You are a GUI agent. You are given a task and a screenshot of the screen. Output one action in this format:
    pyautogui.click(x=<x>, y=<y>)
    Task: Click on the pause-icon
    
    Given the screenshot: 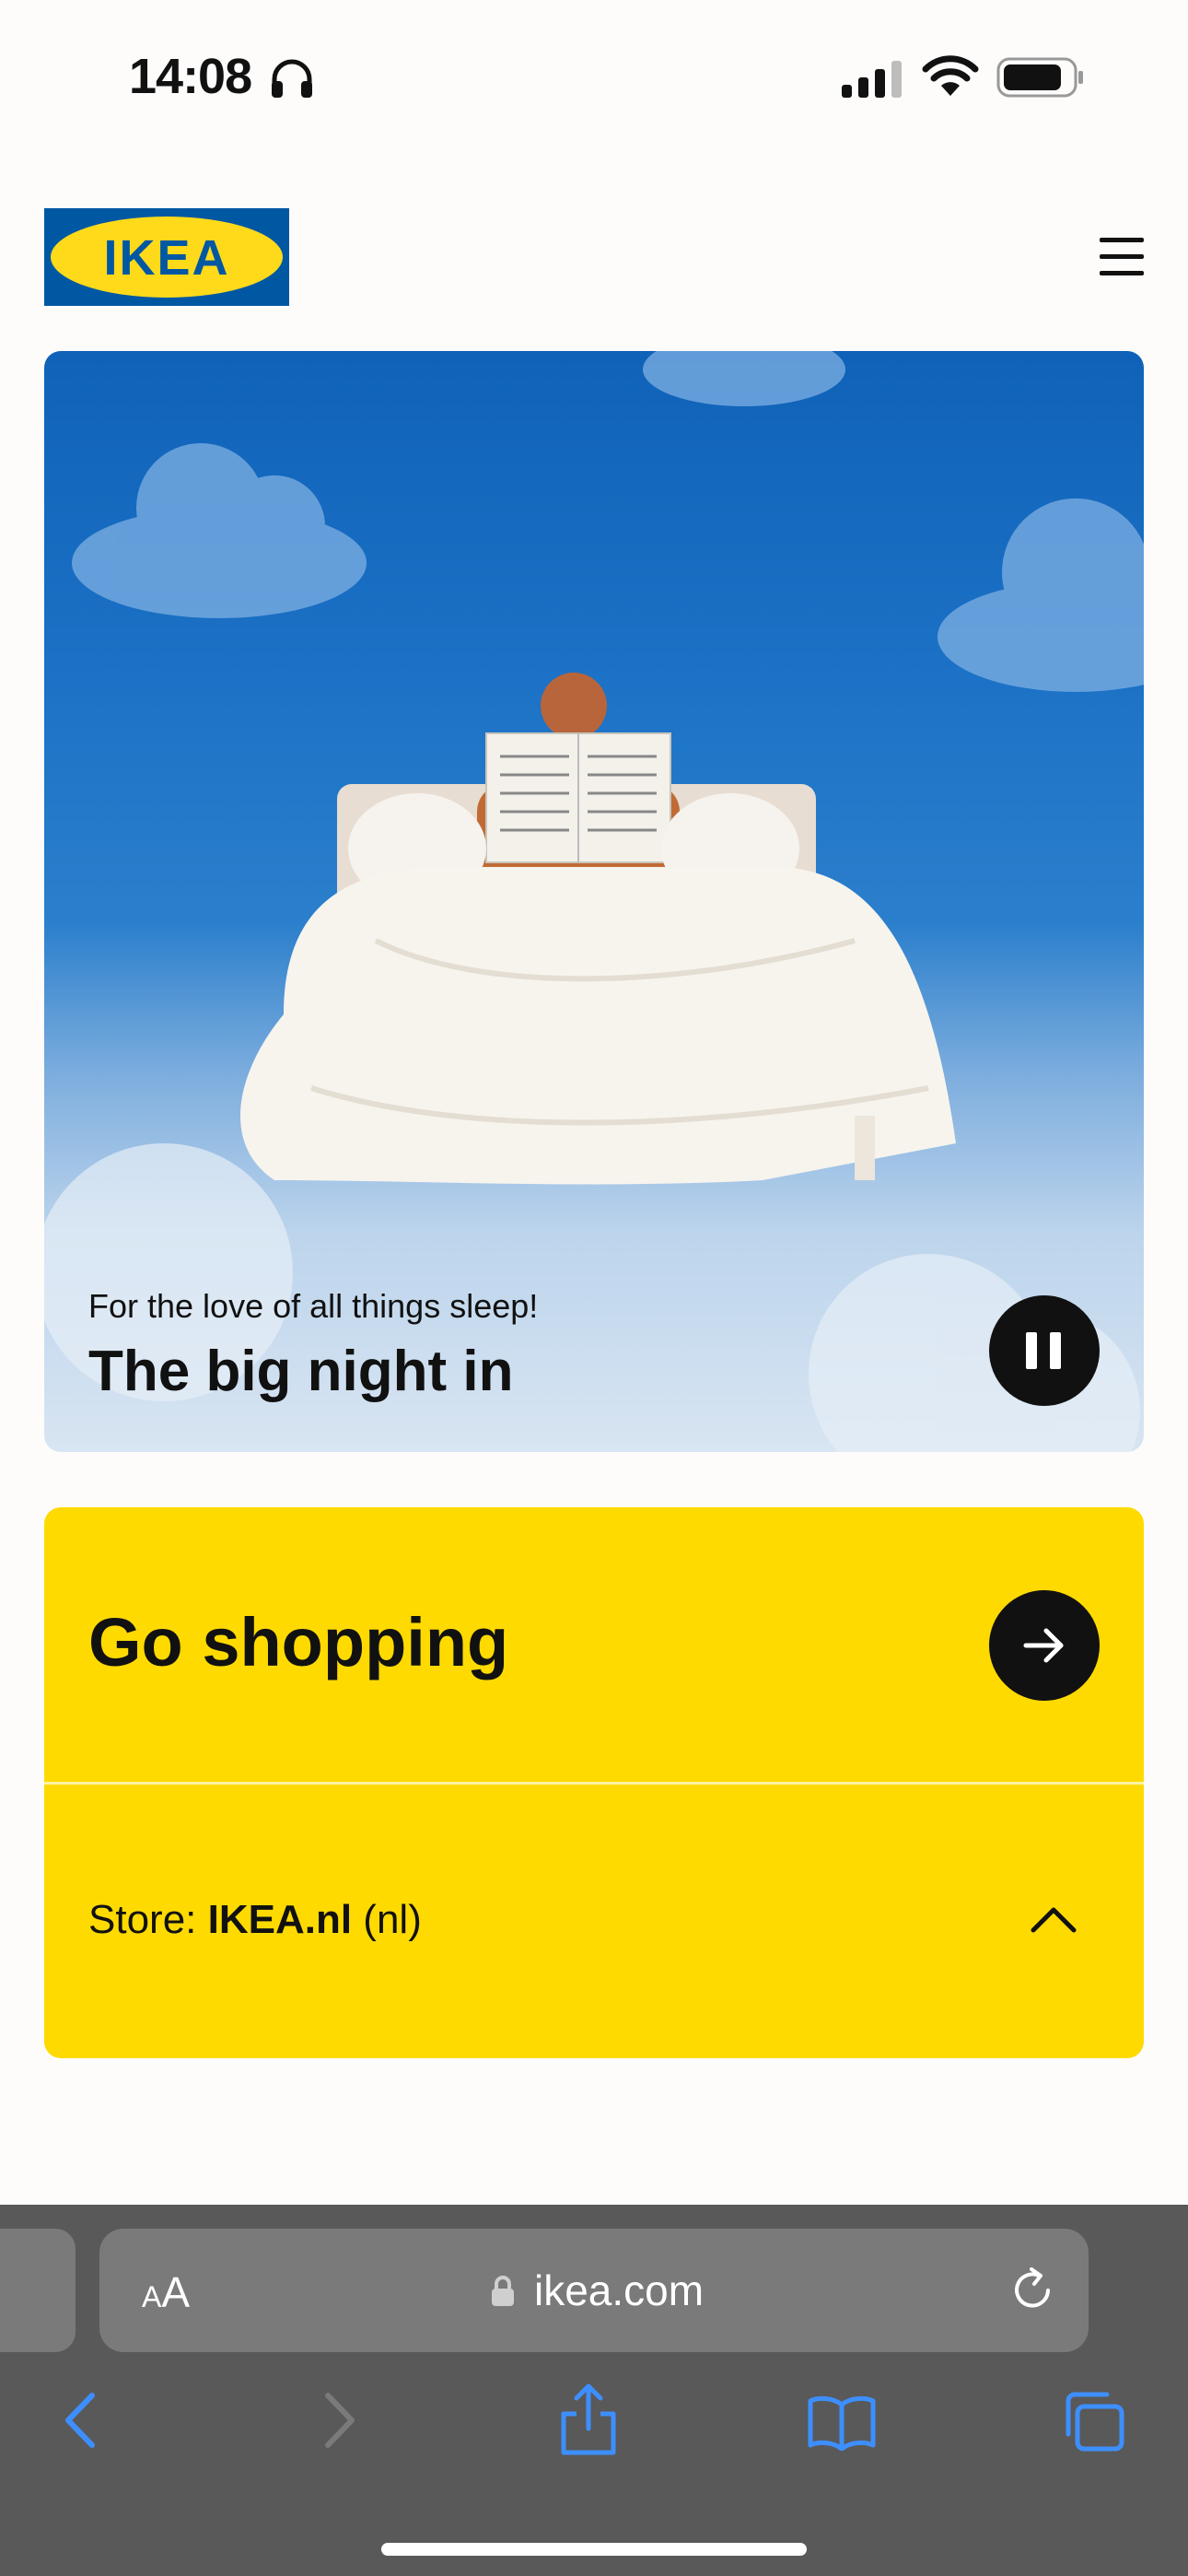 What is the action you would take?
    pyautogui.click(x=1031, y=1350)
    